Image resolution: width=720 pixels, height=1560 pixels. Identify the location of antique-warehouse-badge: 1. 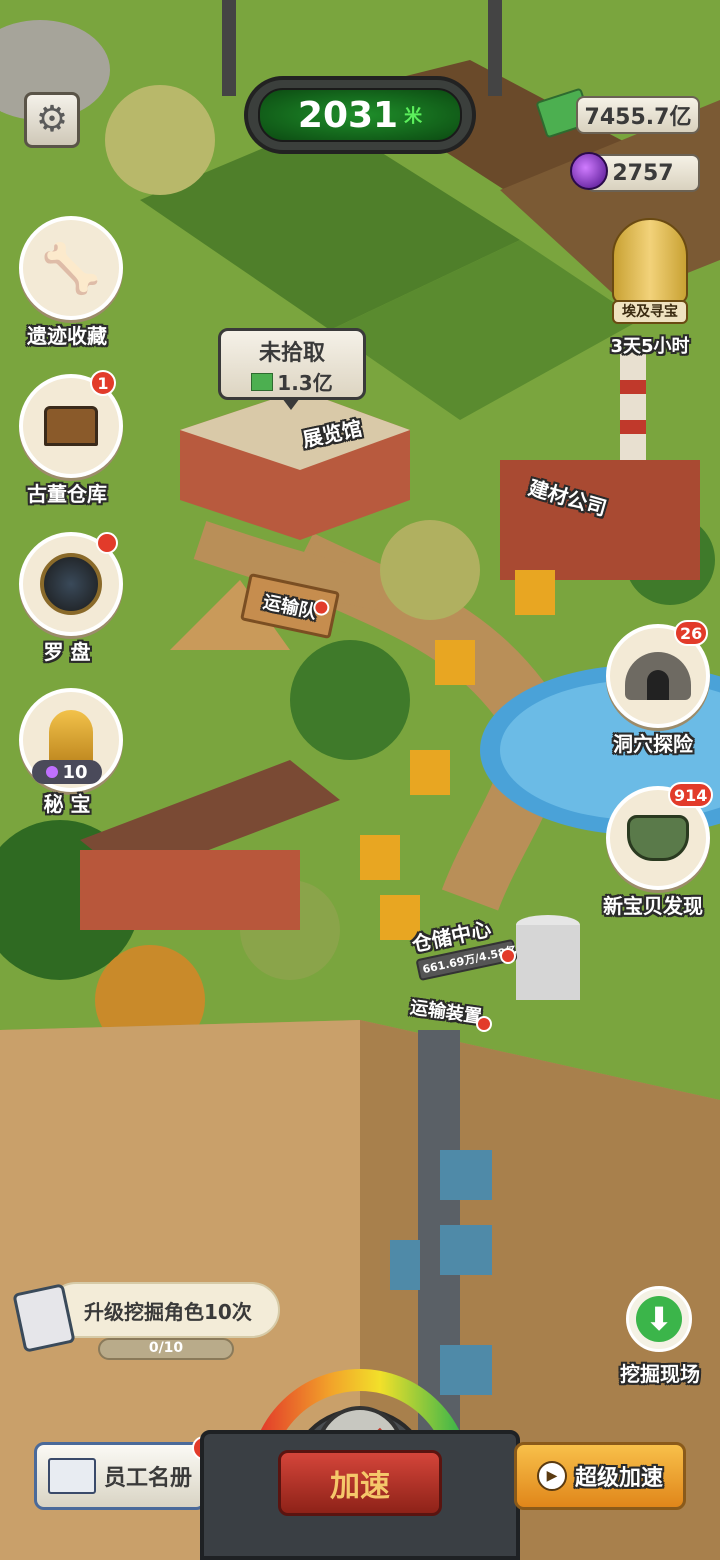
(103, 383).